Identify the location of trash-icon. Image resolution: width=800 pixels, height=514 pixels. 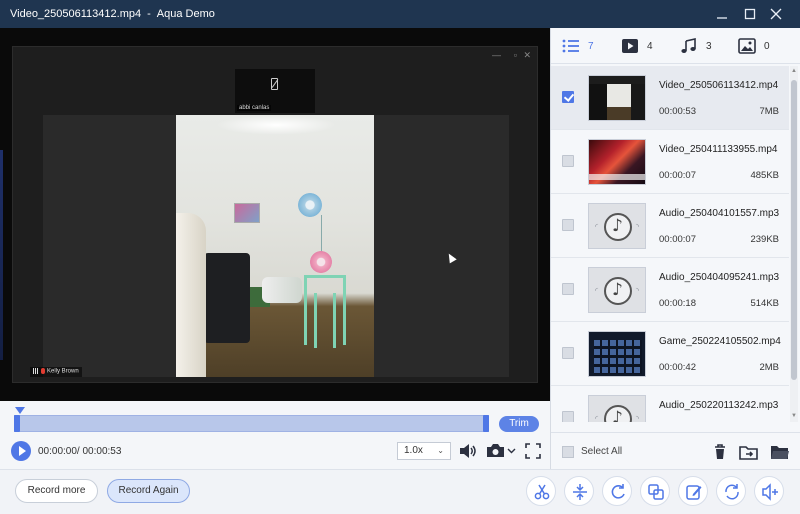
(720, 451).